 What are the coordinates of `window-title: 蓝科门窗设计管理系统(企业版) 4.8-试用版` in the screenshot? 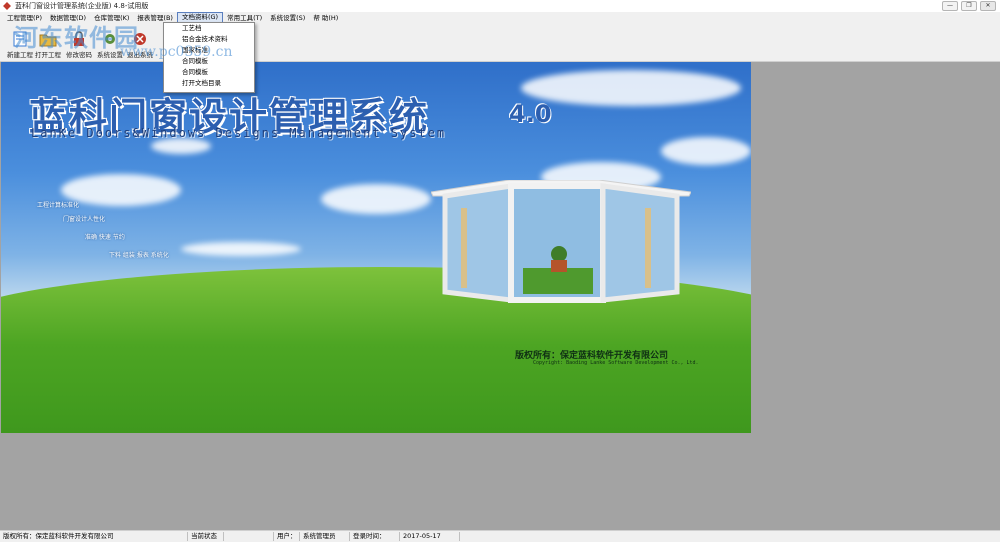 It's located at (82, 6).